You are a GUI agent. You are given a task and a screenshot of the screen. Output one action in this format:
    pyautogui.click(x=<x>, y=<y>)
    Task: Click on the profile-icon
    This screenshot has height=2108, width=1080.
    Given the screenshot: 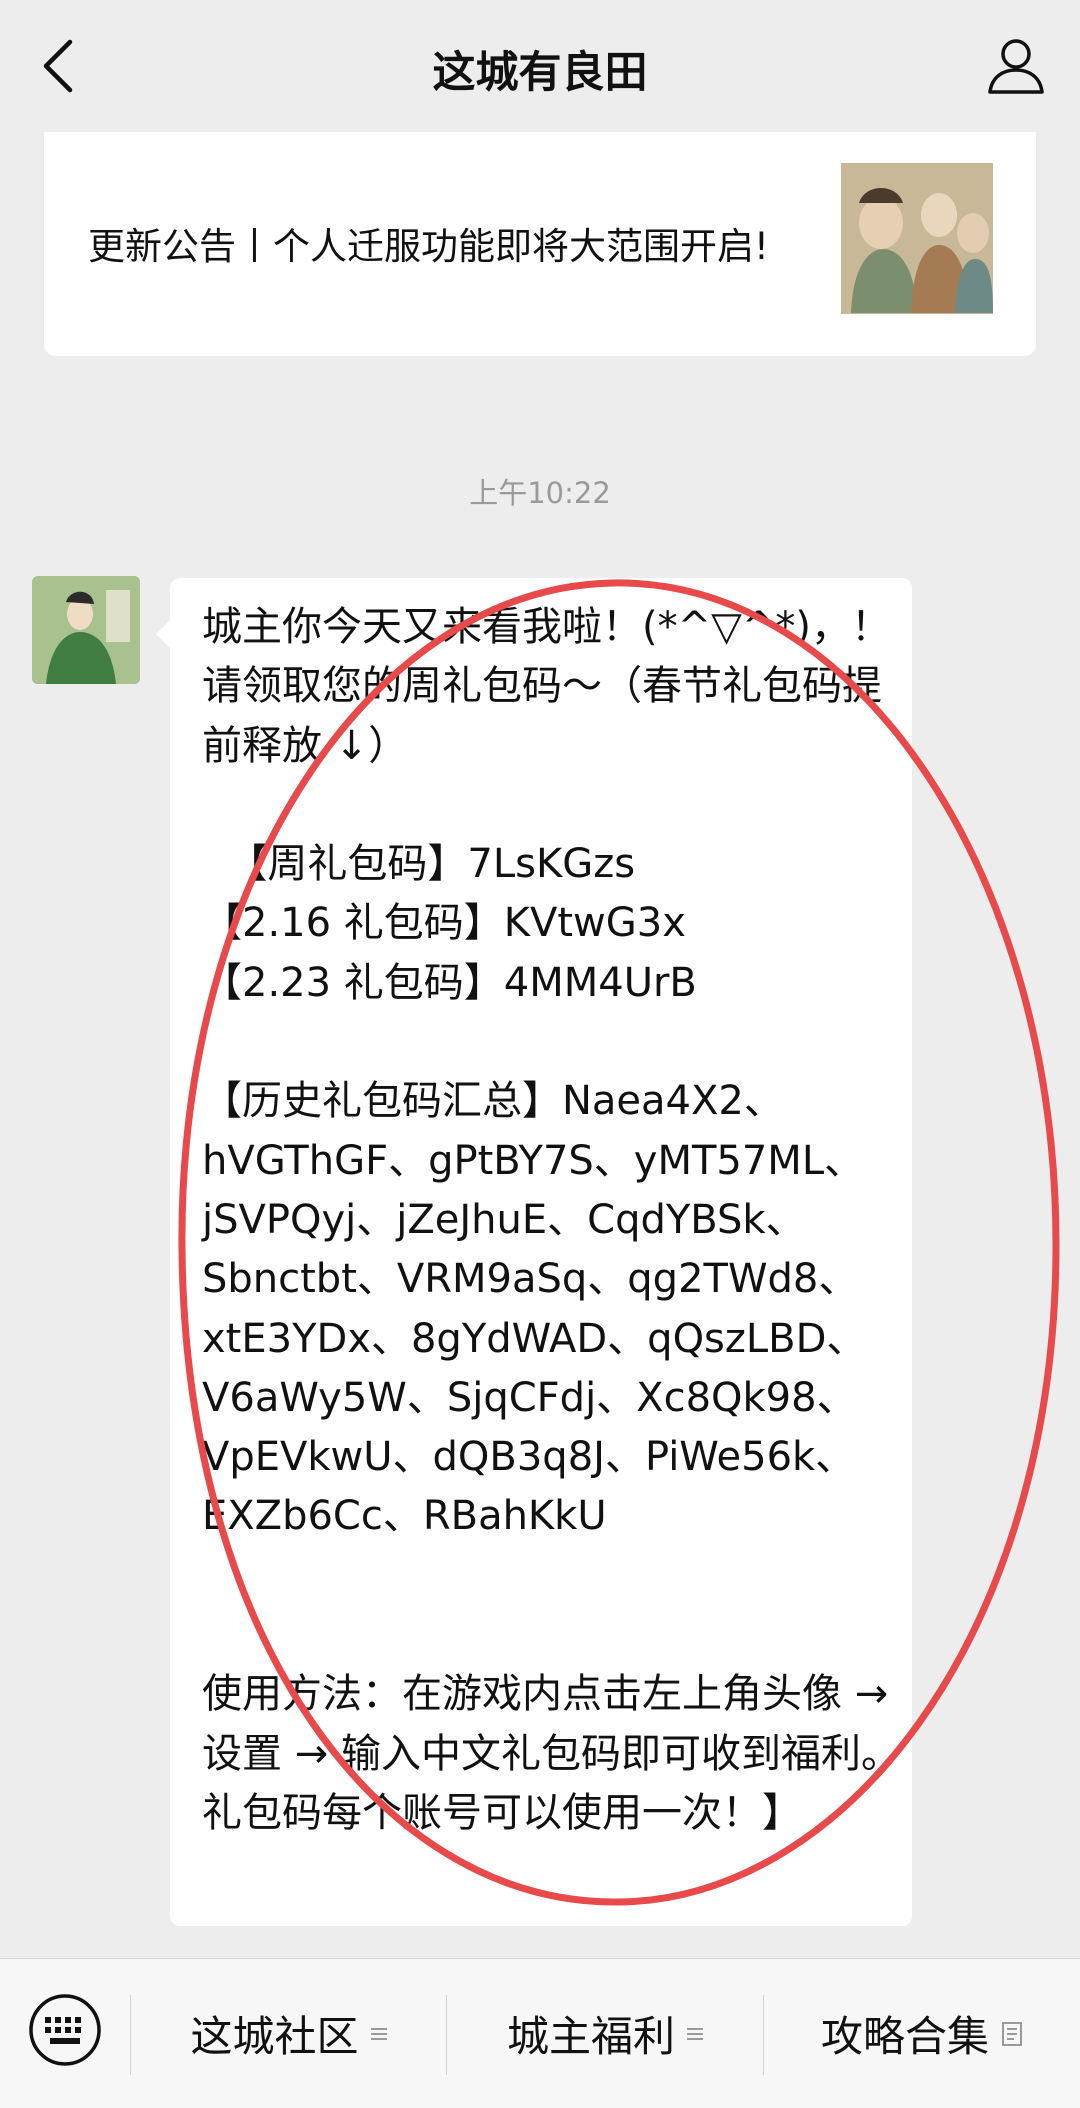 What is the action you would take?
    pyautogui.click(x=1016, y=66)
    